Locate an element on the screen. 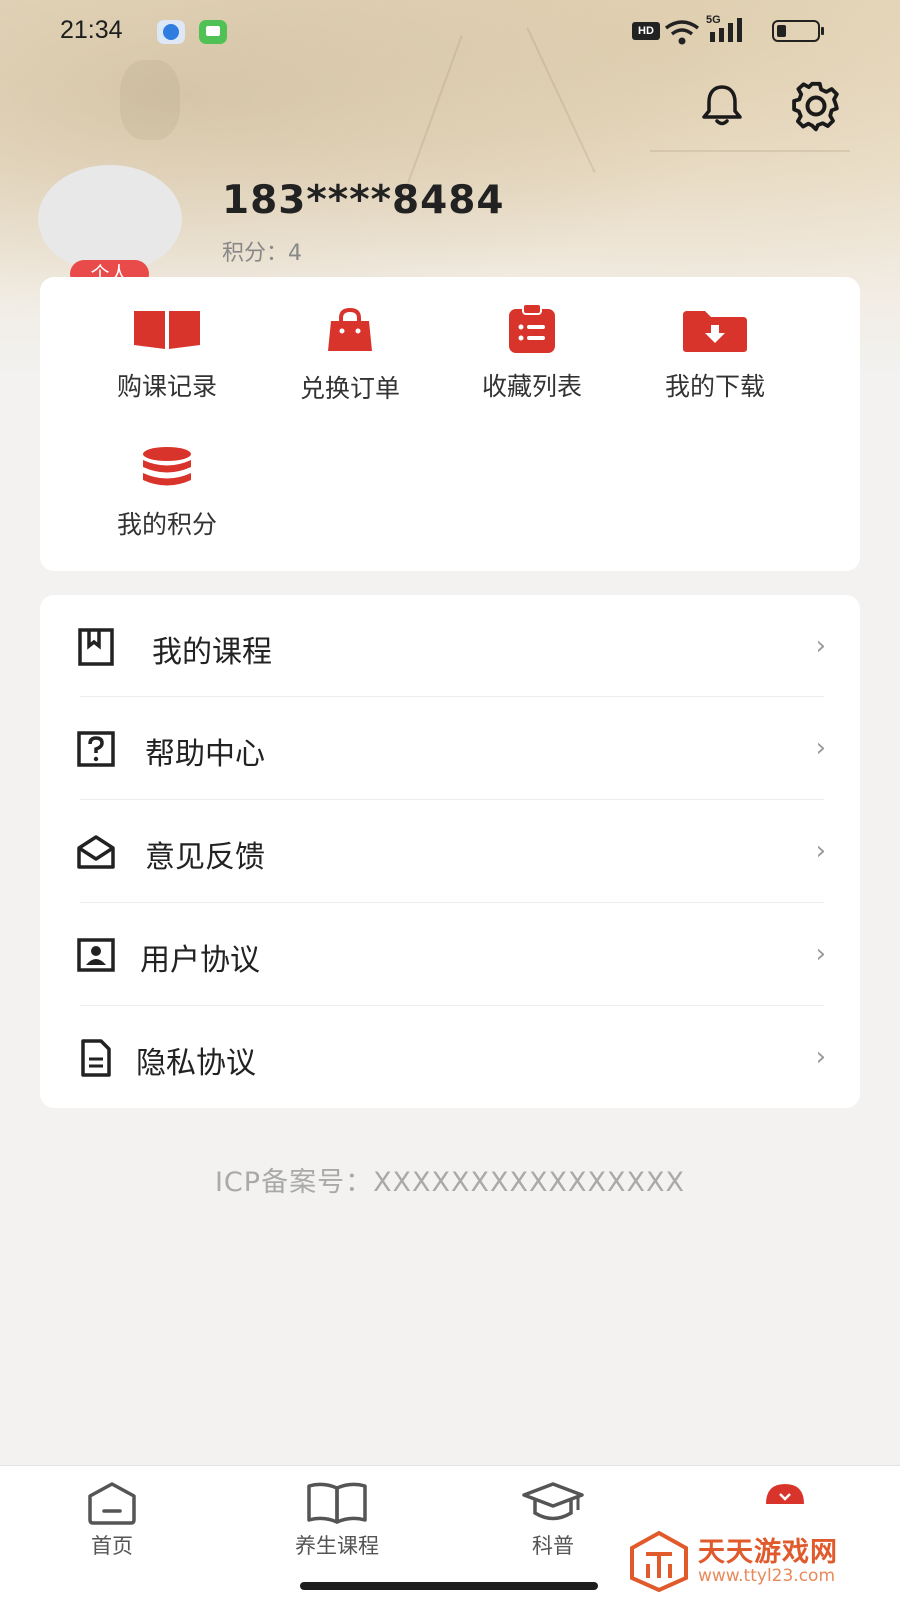  menu-item-label: 隐私协议 is located at coordinates (196, 1063).